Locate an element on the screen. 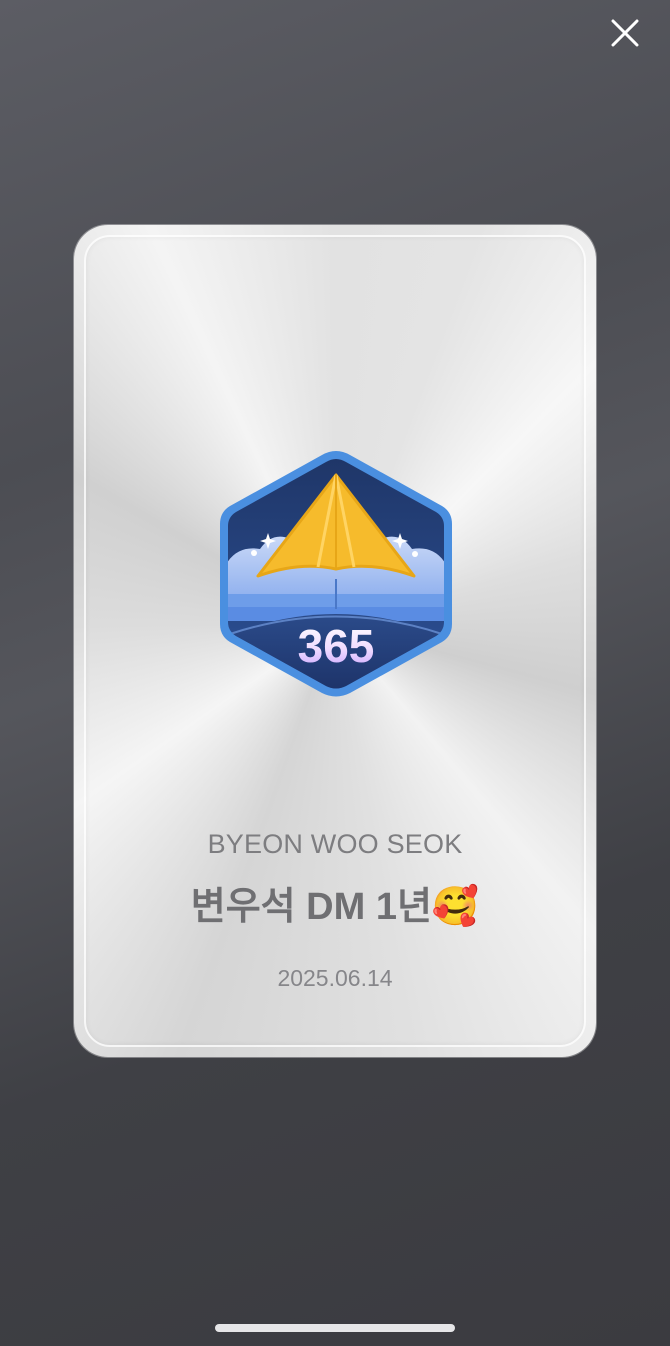  close-button is located at coordinates (625, 33).